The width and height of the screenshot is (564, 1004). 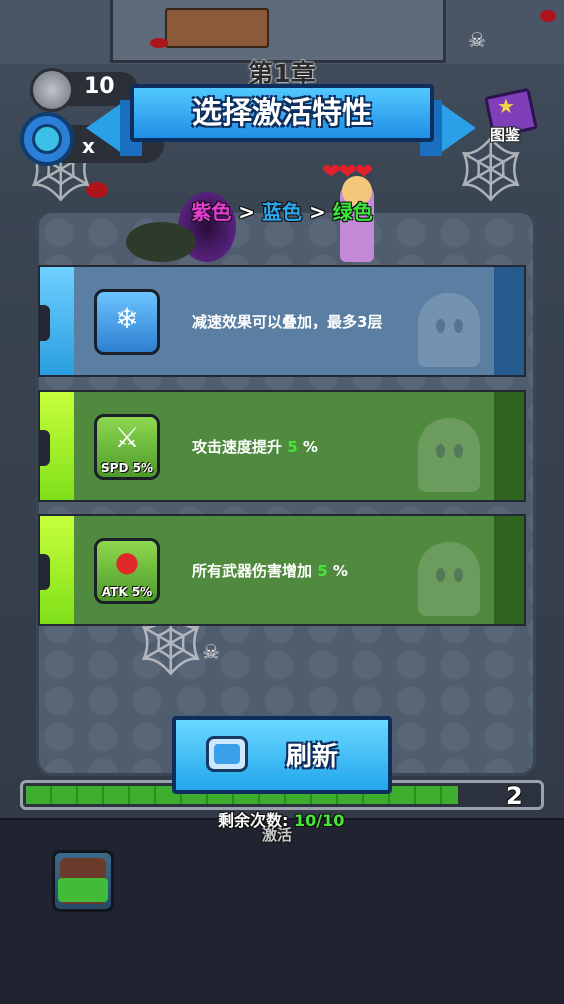 I want to click on hearts-icon: ❤❤❤, so click(x=347, y=172).